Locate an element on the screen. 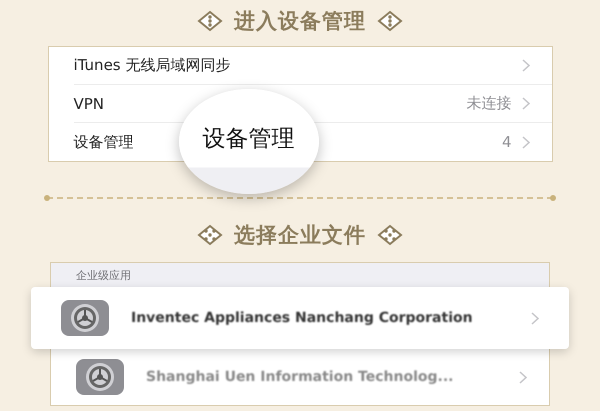 Image resolution: width=600 pixels, height=411 pixels. developer-name: Inventec Appliances Nanchang Corporation is located at coordinates (302, 318).